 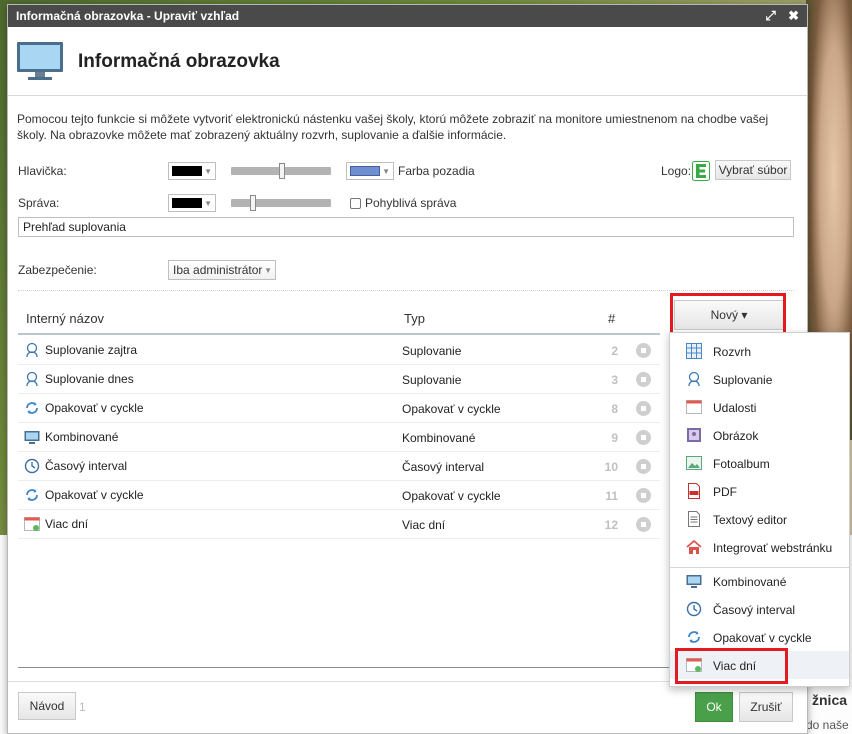 What do you see at coordinates (406, 290) in the screenshot?
I see `section-divider` at bounding box center [406, 290].